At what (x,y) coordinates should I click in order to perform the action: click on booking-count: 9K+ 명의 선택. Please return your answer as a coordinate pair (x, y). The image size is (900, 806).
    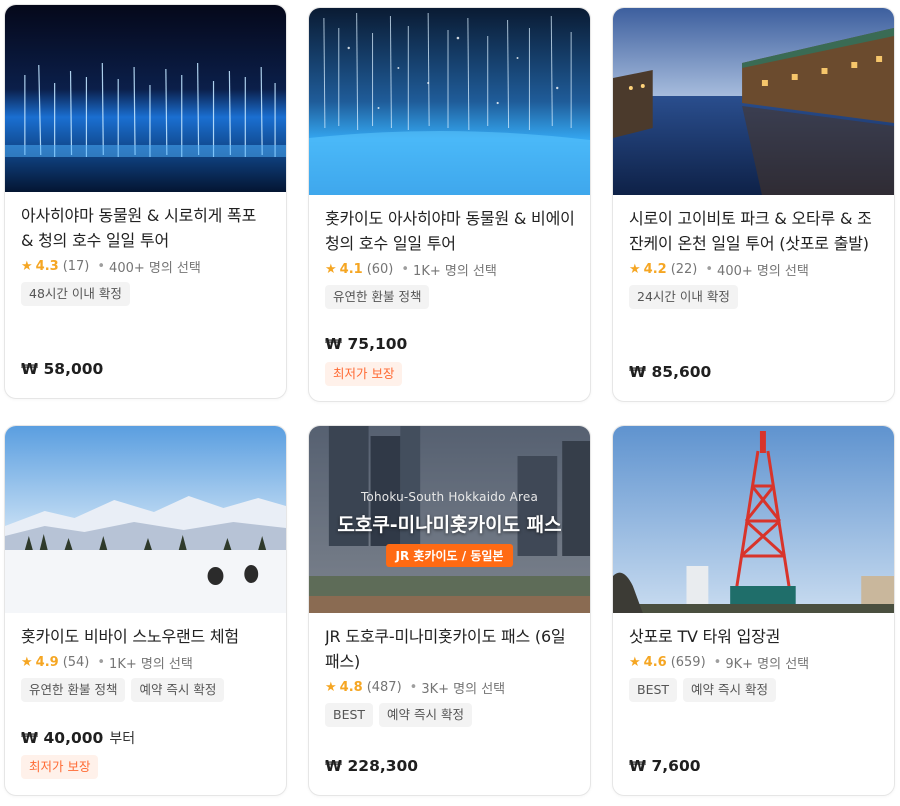
    Looking at the image, I should click on (767, 664).